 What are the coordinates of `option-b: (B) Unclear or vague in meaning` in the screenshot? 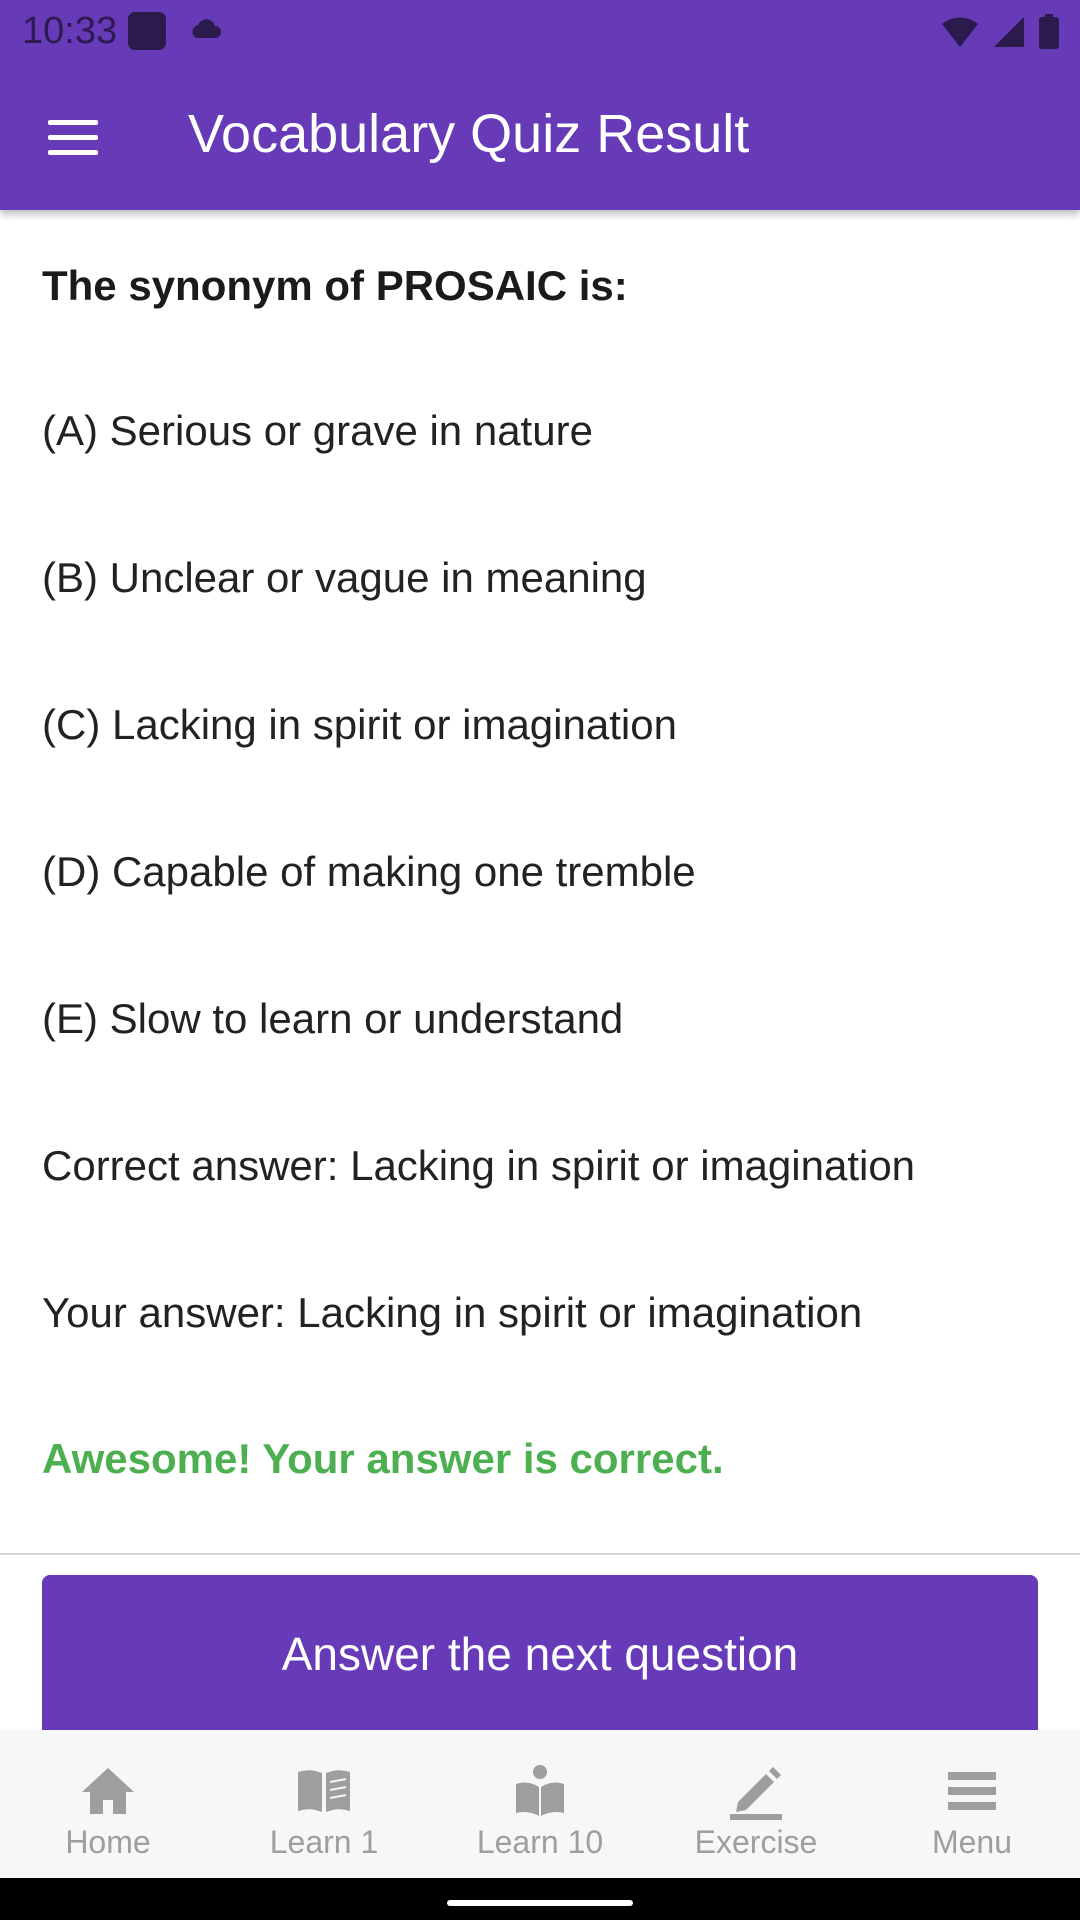 It's located at (344, 577).